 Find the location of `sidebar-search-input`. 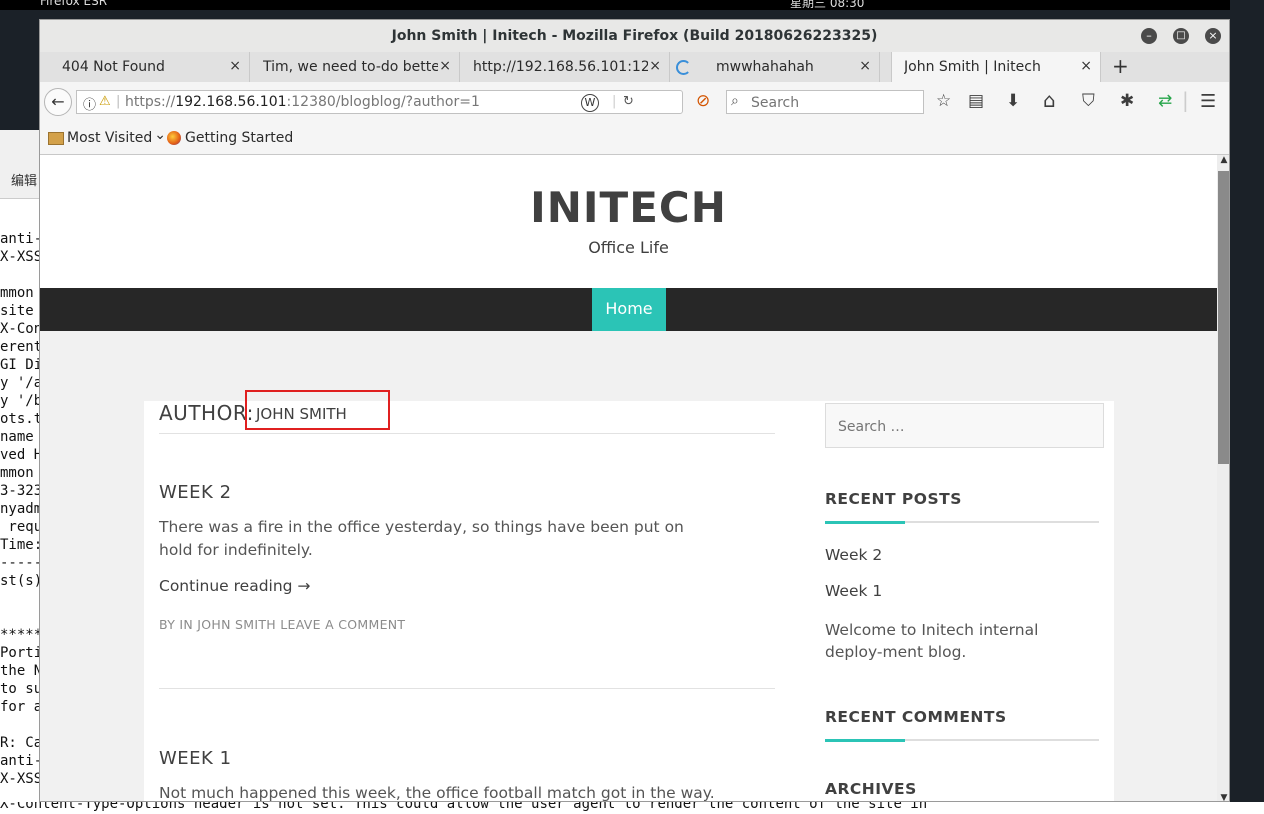

sidebar-search-input is located at coordinates (963, 427).